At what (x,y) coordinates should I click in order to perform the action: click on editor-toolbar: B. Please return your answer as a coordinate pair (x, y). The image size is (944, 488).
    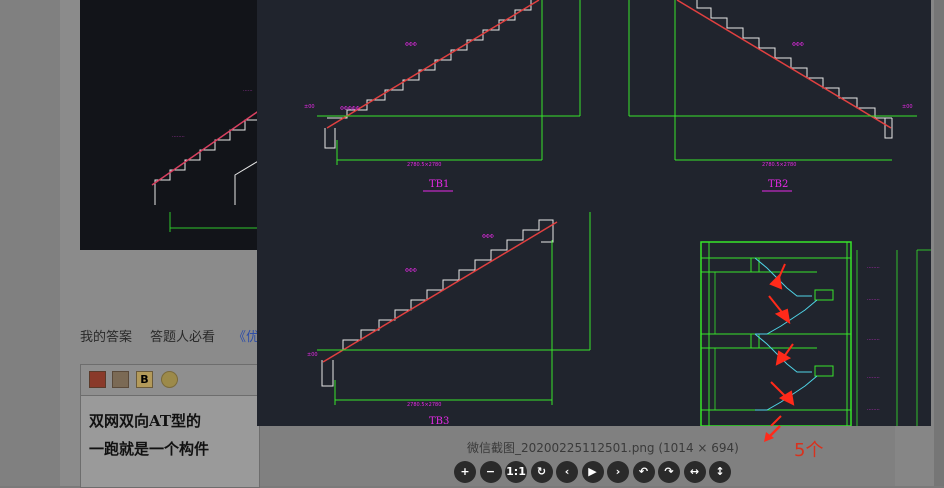
    Looking at the image, I should click on (170, 380).